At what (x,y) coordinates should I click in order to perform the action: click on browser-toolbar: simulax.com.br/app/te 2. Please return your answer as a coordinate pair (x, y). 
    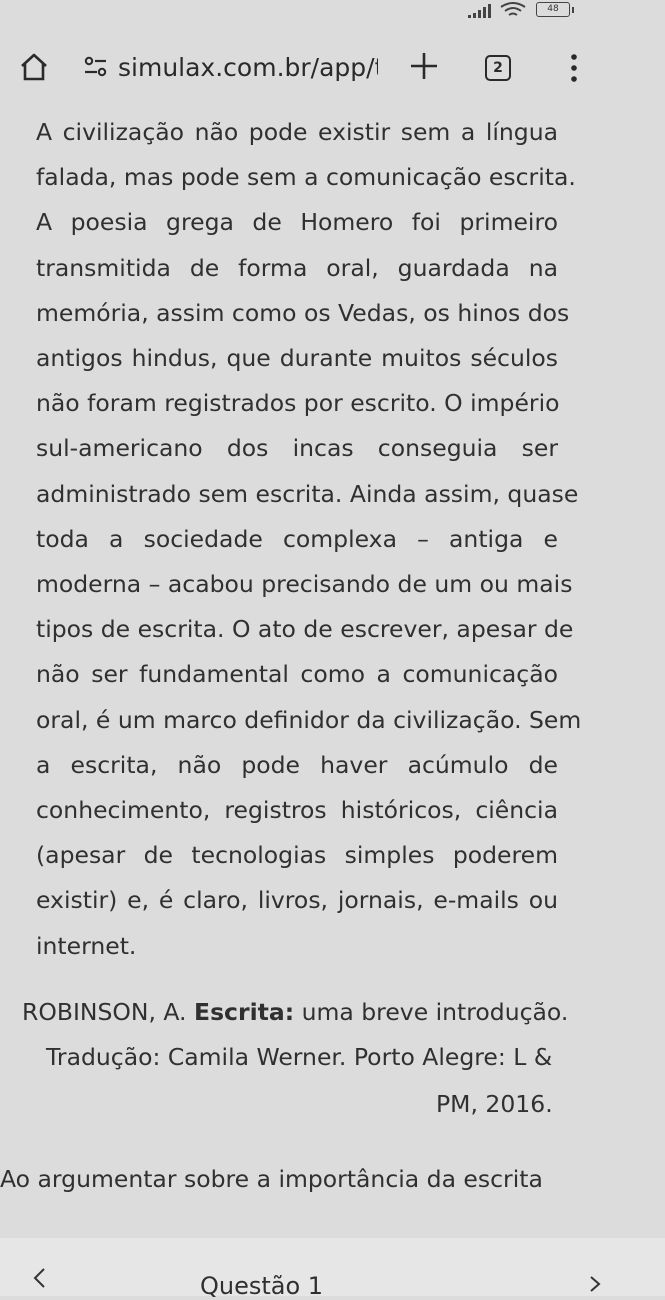
    Looking at the image, I should click on (332, 70).